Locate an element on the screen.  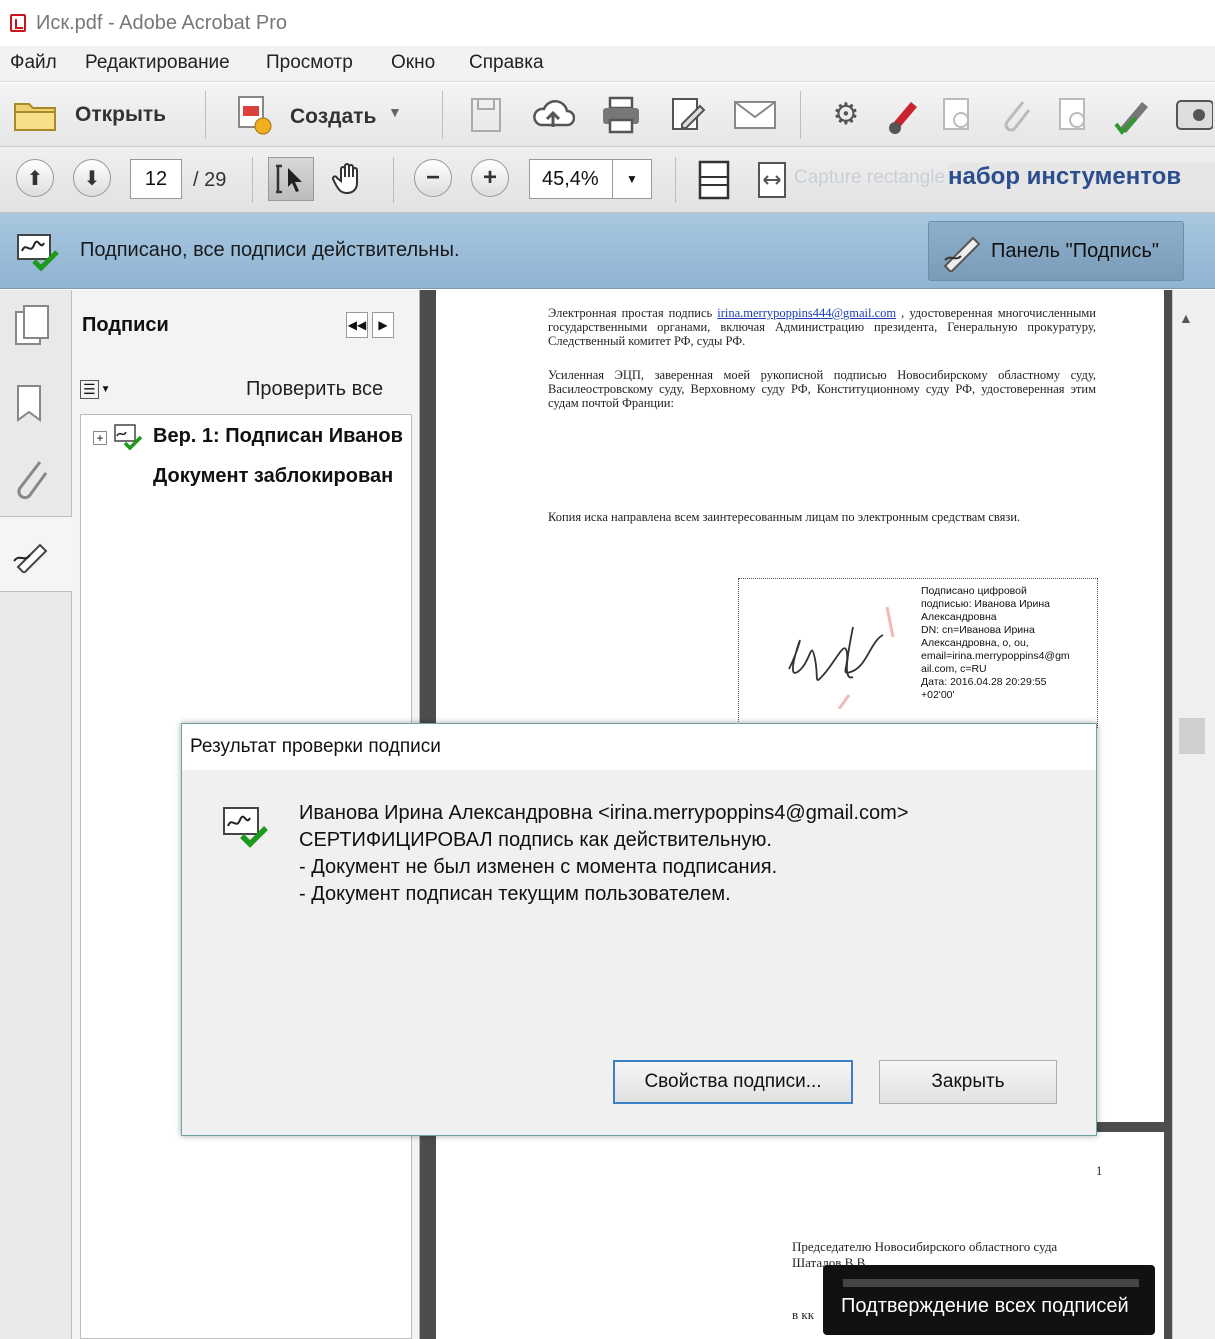
create-dropdown-icon: ▼ is located at coordinates (395, 112).